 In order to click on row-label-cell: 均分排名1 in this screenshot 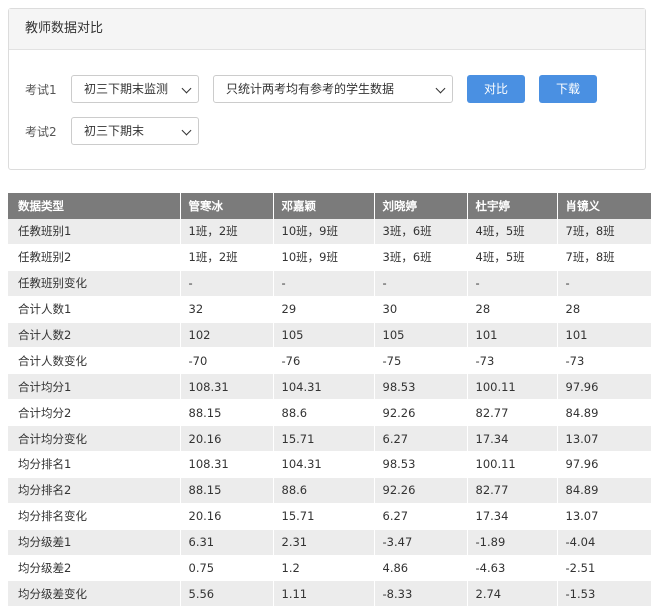, I will do `click(94, 464)`.